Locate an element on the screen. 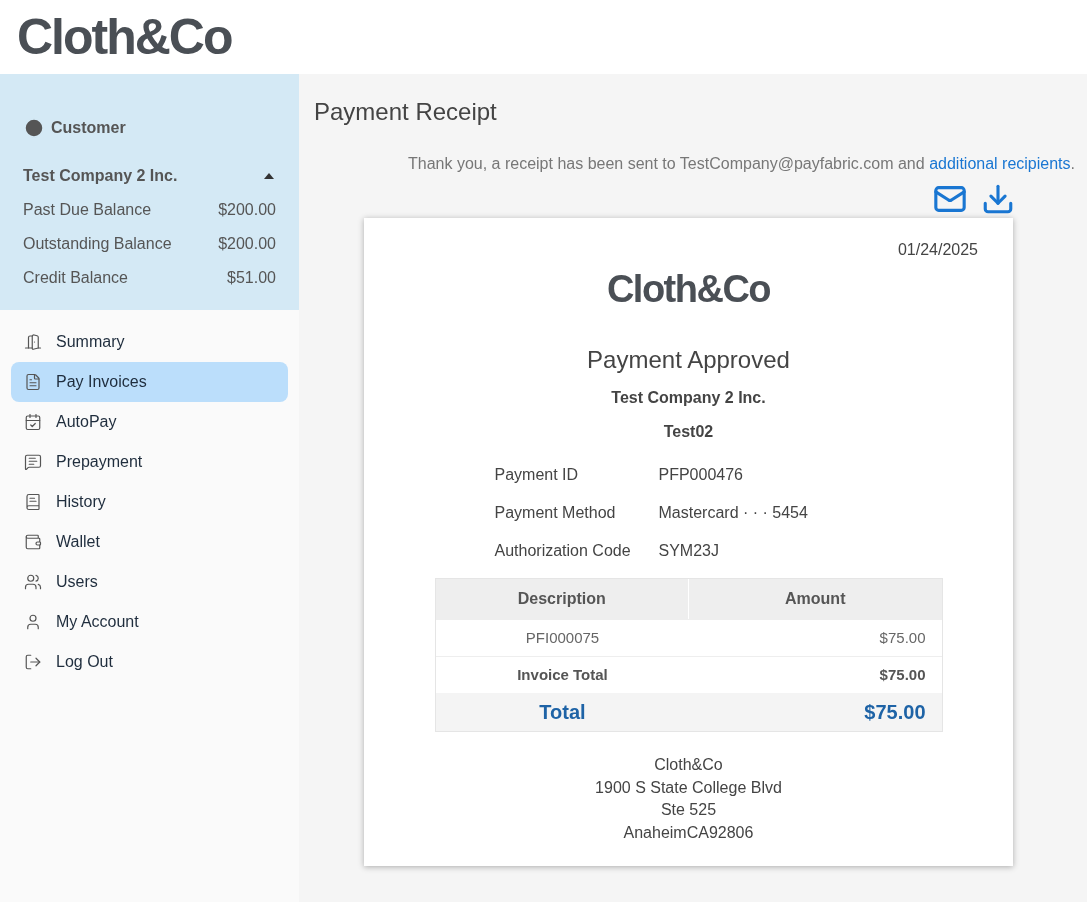  nav-item: My Account is located at coordinates (149, 622).